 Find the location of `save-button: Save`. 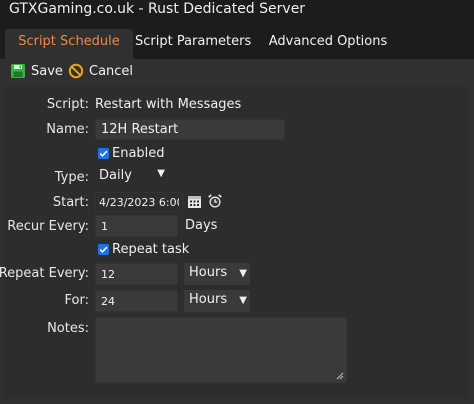

save-button: Save is located at coordinates (36, 71).